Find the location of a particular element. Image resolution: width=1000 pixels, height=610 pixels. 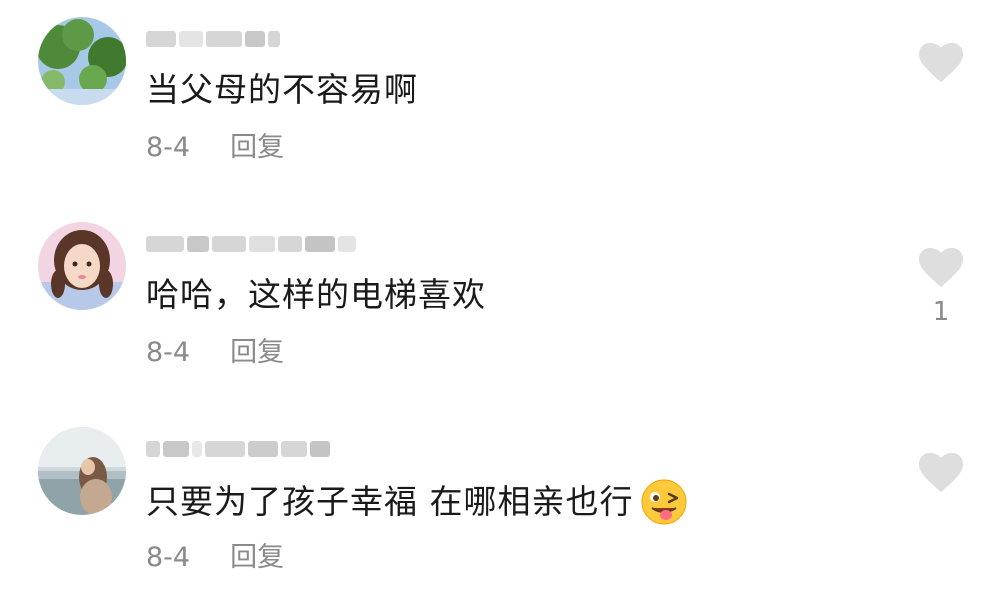

comment-text: 当父母的不容易啊 is located at coordinates (282, 89).